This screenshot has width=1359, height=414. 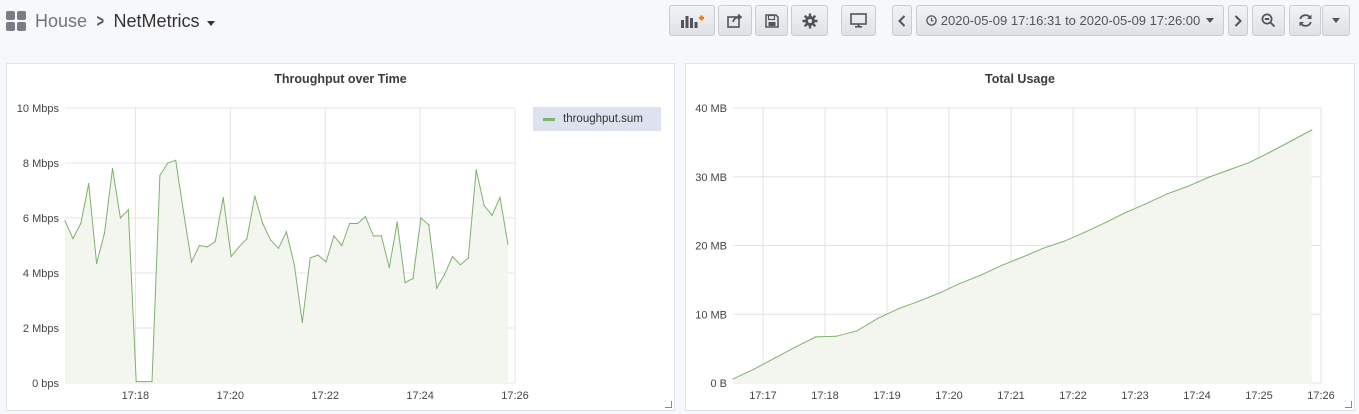 I want to click on share-icon, so click(x=735, y=20).